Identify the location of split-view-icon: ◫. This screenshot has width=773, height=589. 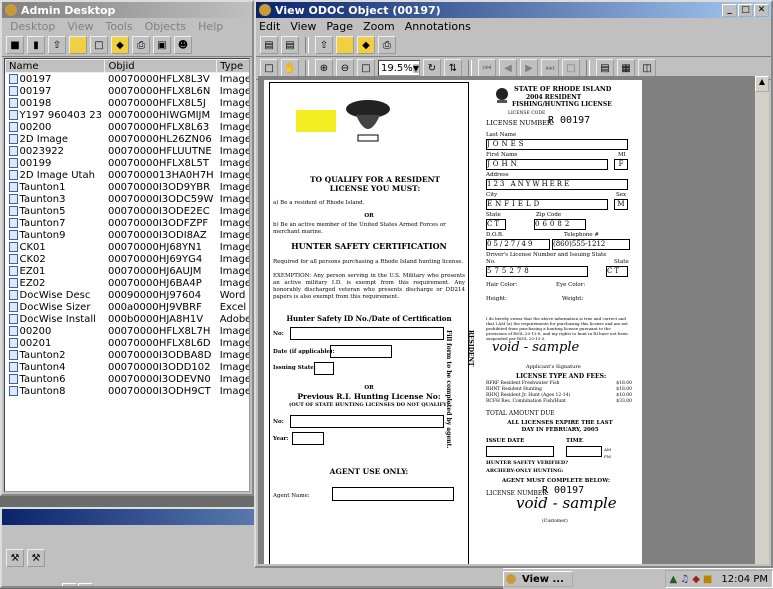
(647, 68).